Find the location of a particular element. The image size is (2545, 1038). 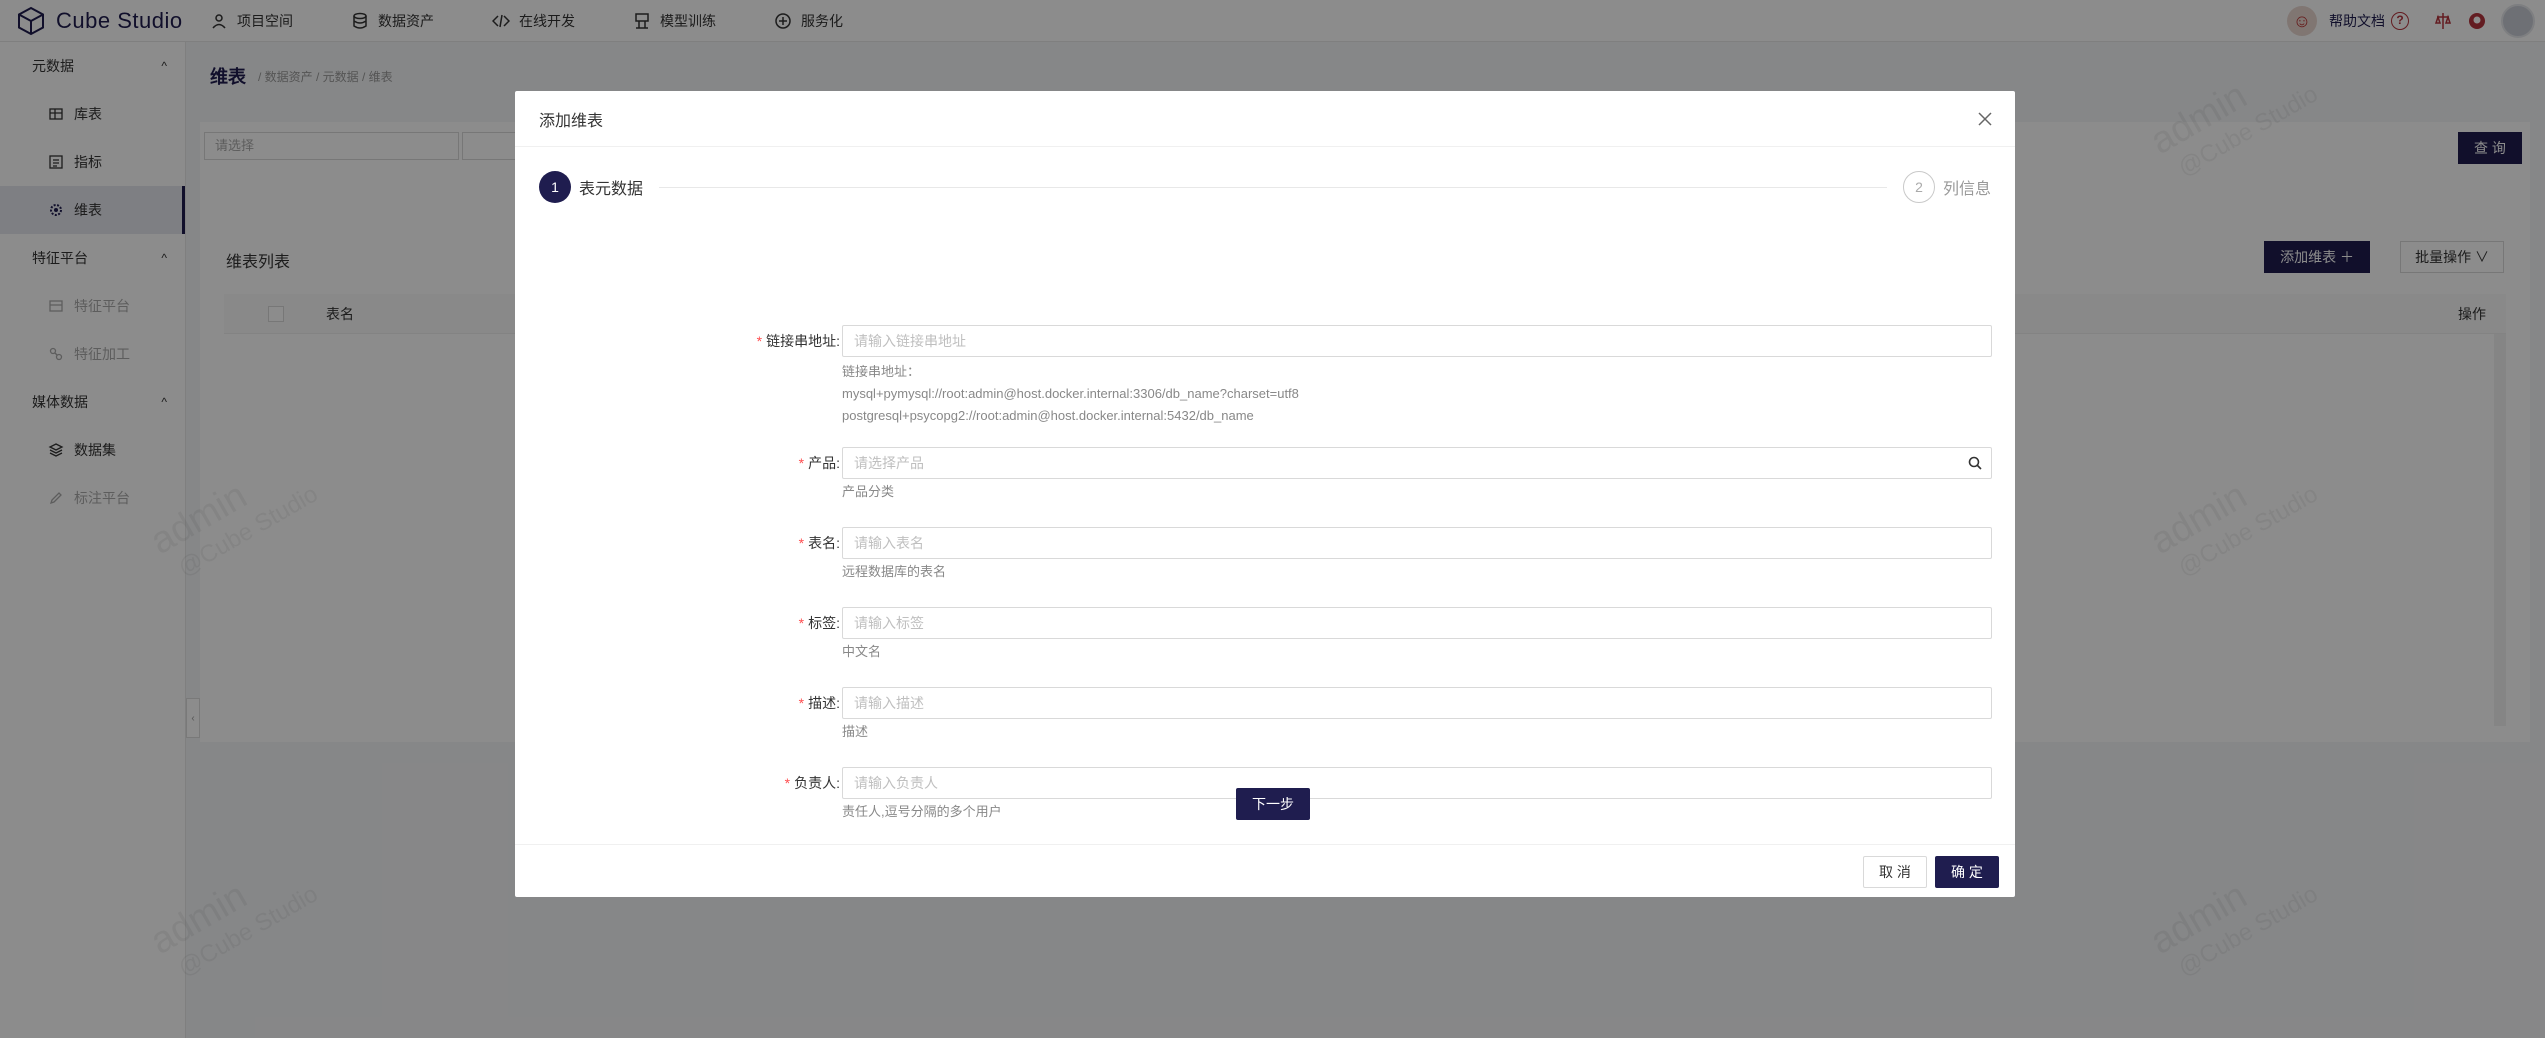

step-2-title: 列信息 is located at coordinates (1966, 189).